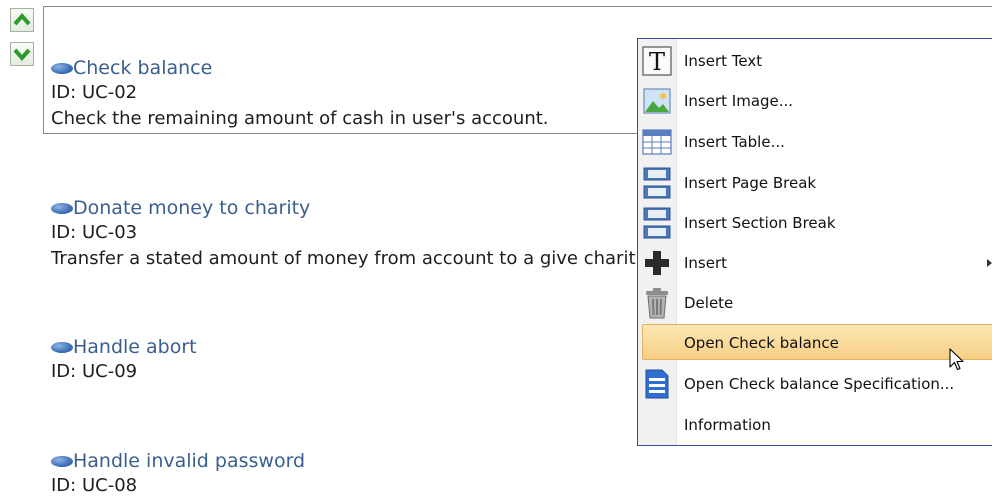 Image resolution: width=992 pixels, height=499 pixels. I want to click on text-icon: T, so click(657, 61).